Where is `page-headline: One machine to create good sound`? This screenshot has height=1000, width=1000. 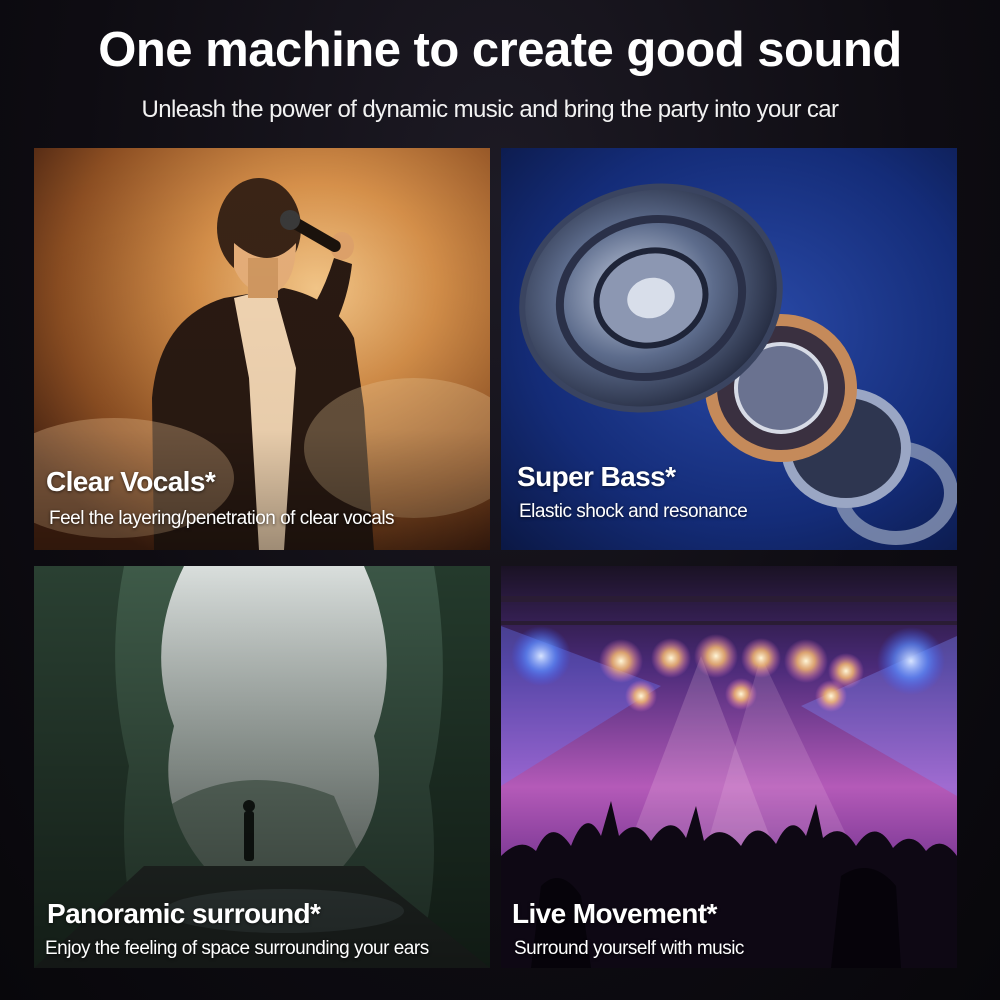
page-headline: One machine to create good sound is located at coordinates (500, 50).